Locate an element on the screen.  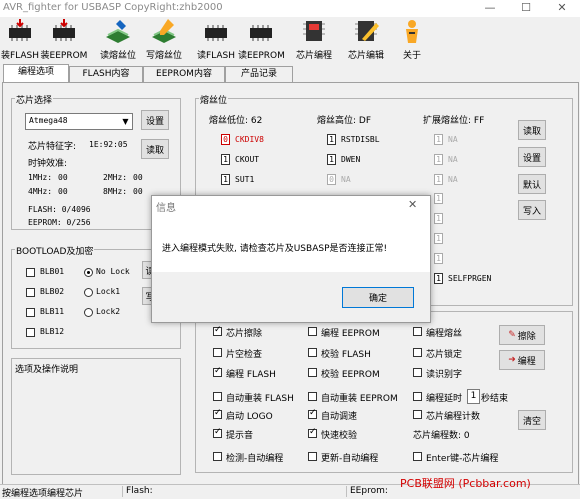
opt-program-delay-checkbox is located at coordinates (417, 396).